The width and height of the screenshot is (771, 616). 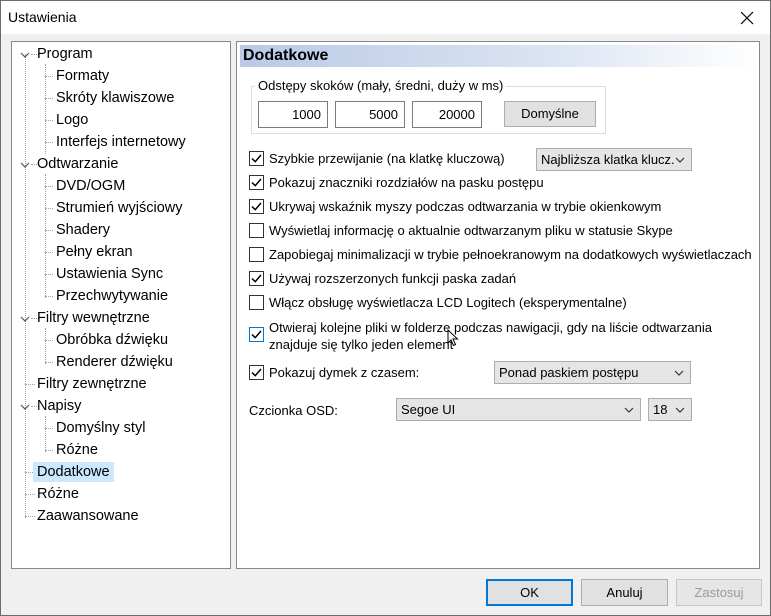 I want to click on fast-seek-select: Najbliższa klatka klucz., so click(x=614, y=159).